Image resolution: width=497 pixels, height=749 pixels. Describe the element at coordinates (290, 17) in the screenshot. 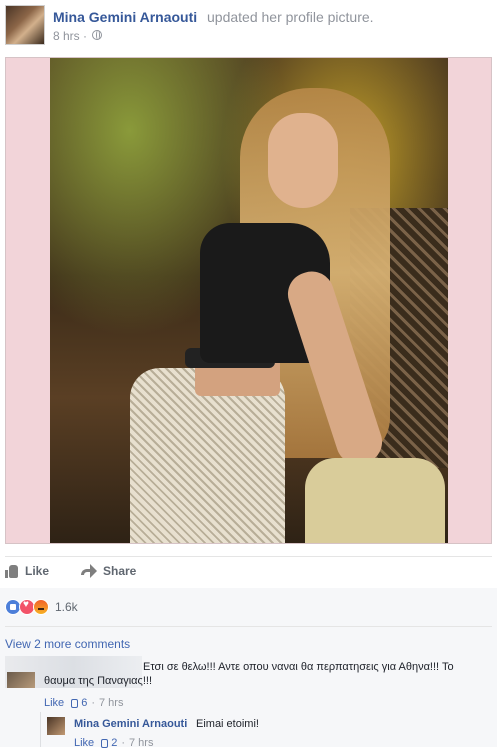

I see `post-action-text: updated her profile picture.` at that location.